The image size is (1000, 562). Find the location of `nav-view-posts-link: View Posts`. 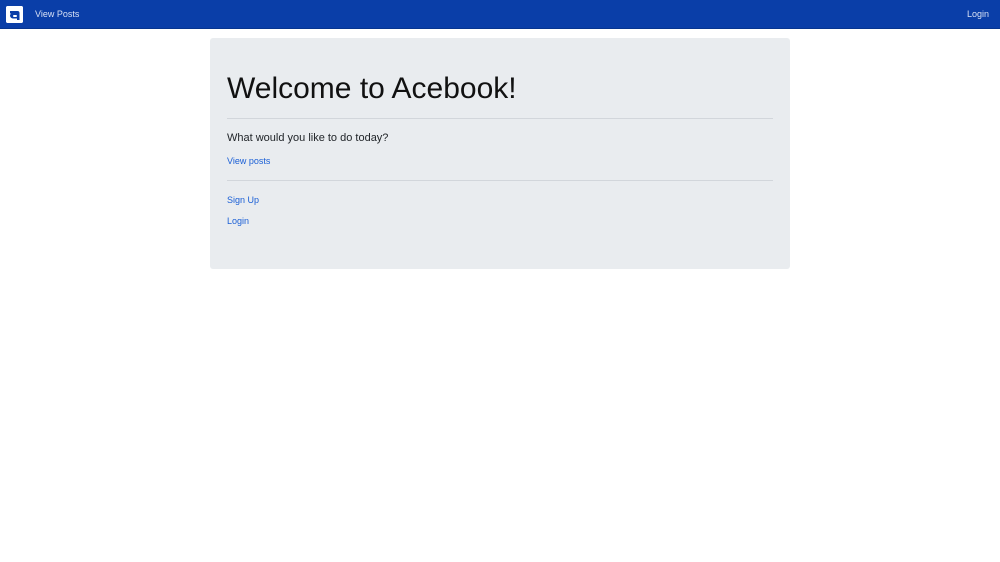

nav-view-posts-link: View Posts is located at coordinates (57, 14).